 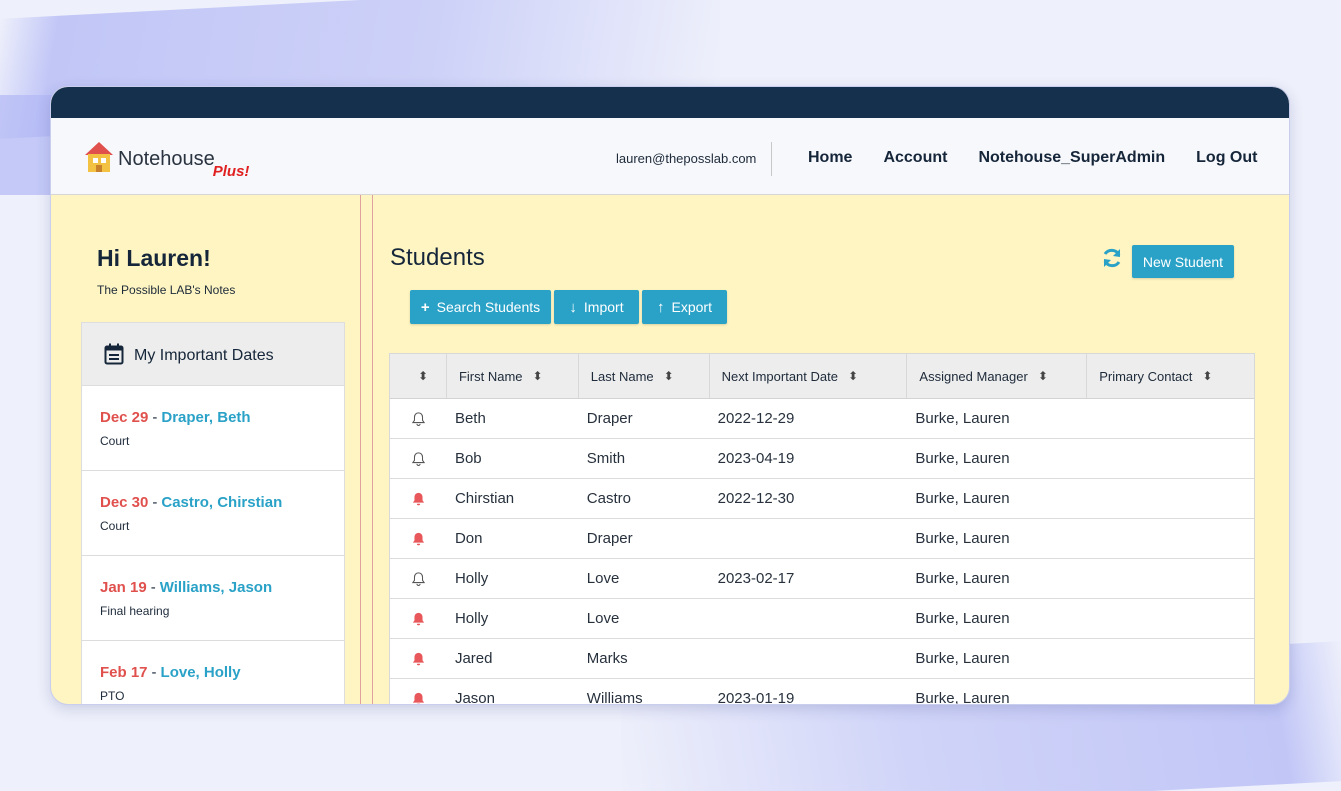 What do you see at coordinates (135, 611) in the screenshot?
I see `date-note: Final hearing` at bounding box center [135, 611].